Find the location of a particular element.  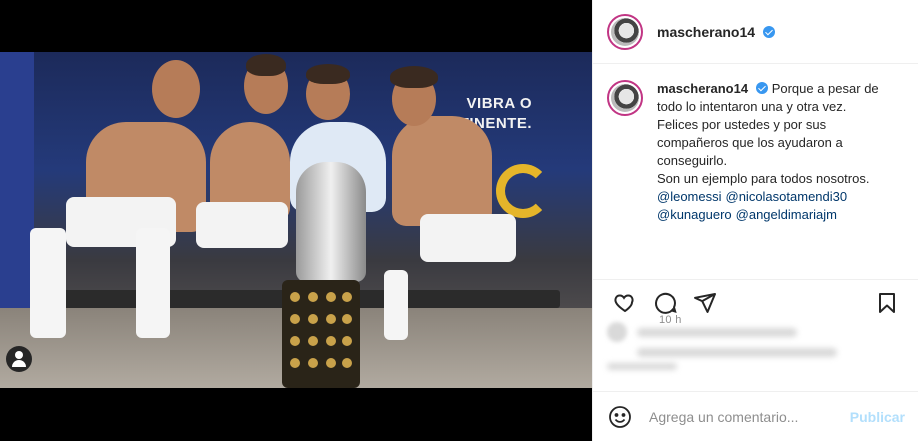

tagged-users-icon is located at coordinates (19, 359).